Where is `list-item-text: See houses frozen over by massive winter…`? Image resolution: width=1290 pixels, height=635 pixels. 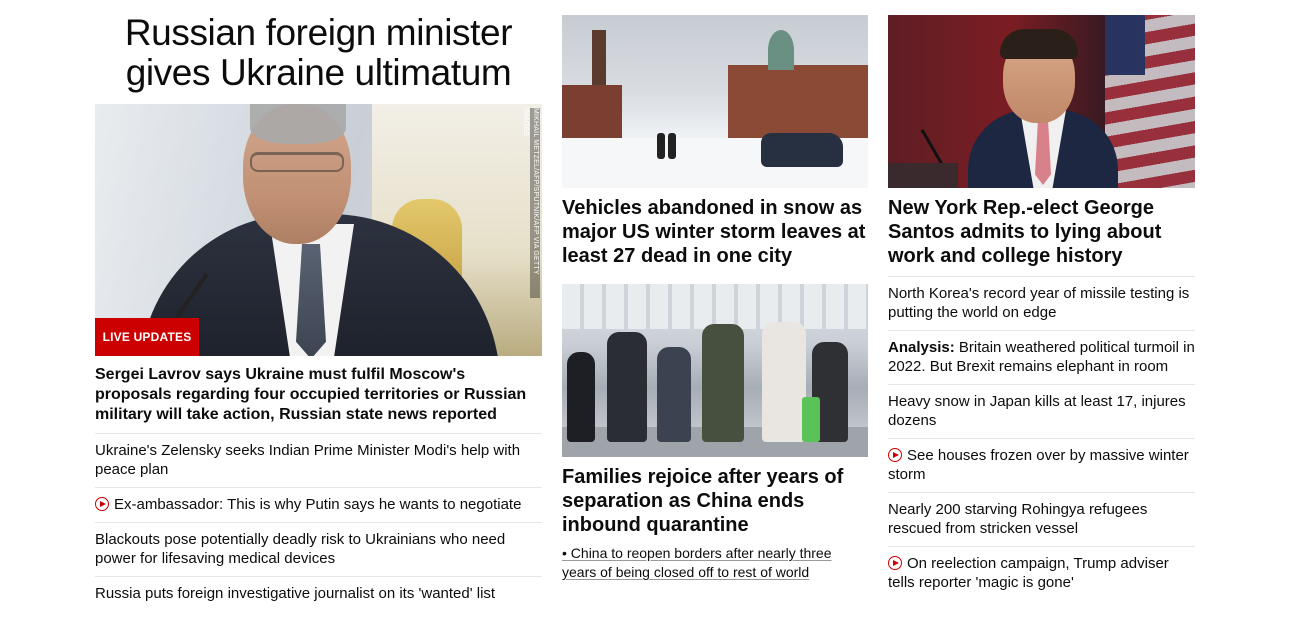
list-item-text: See houses frozen over by massive winter… is located at coordinates (1038, 465).